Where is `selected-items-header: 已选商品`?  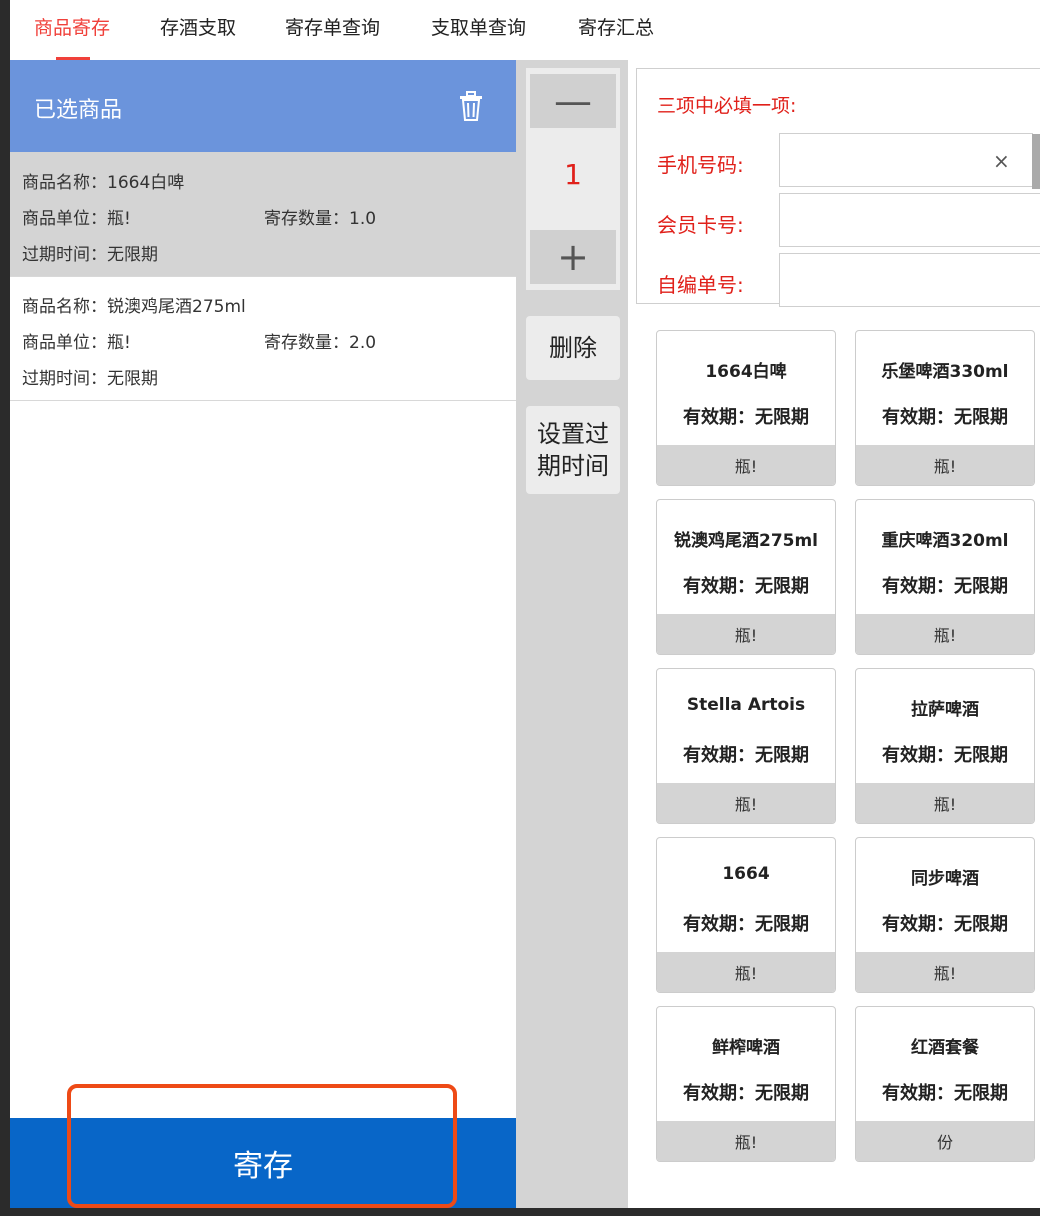 selected-items-header: 已选商品 is located at coordinates (263, 106).